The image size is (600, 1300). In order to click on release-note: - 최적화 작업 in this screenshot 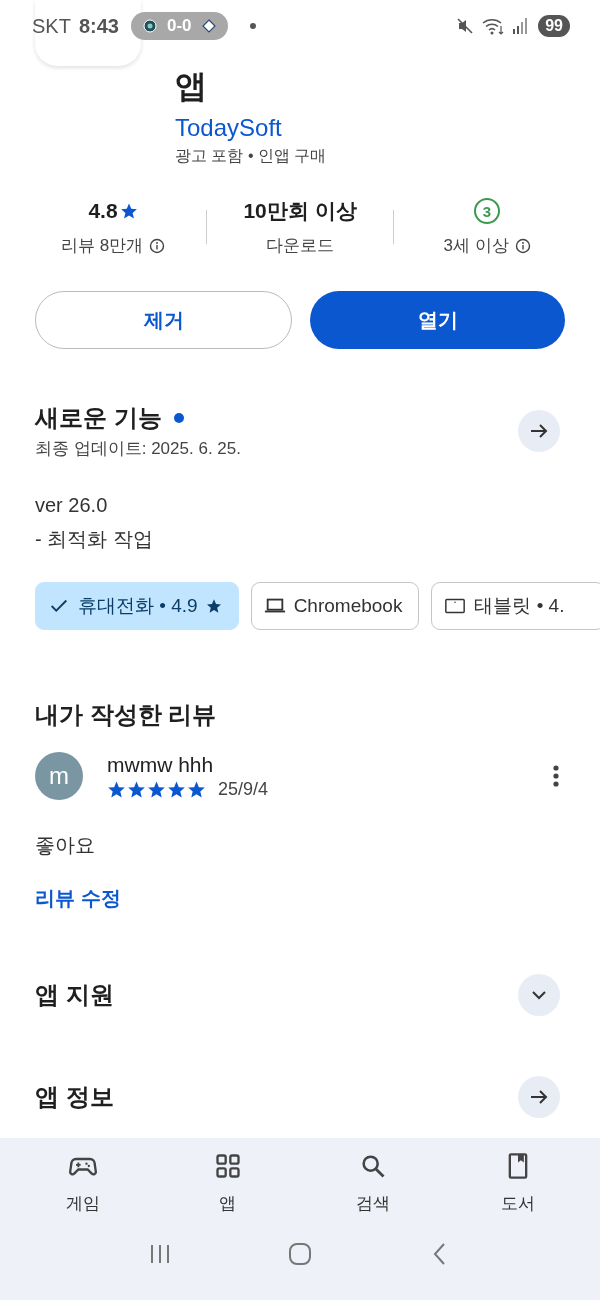, I will do `click(94, 539)`.